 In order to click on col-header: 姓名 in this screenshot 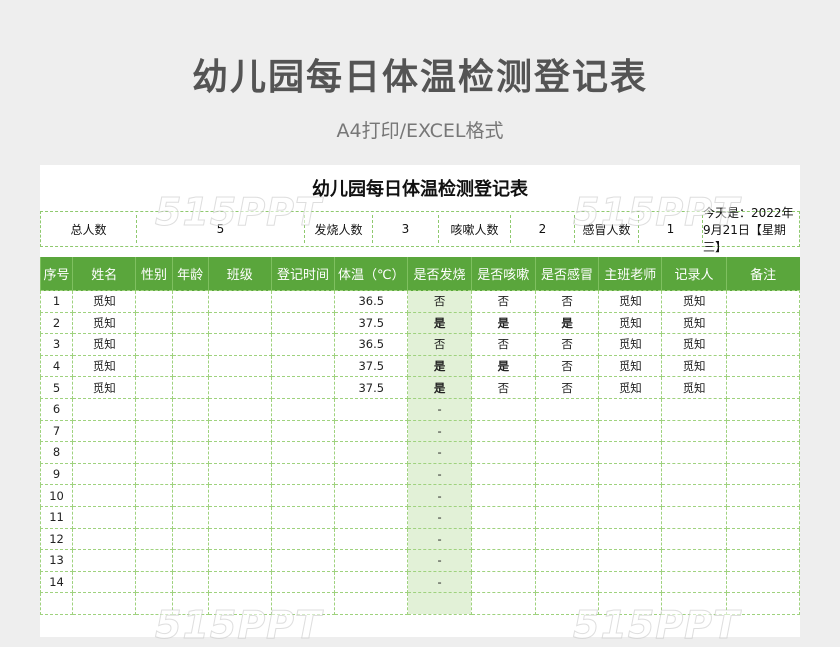, I will do `click(104, 274)`.